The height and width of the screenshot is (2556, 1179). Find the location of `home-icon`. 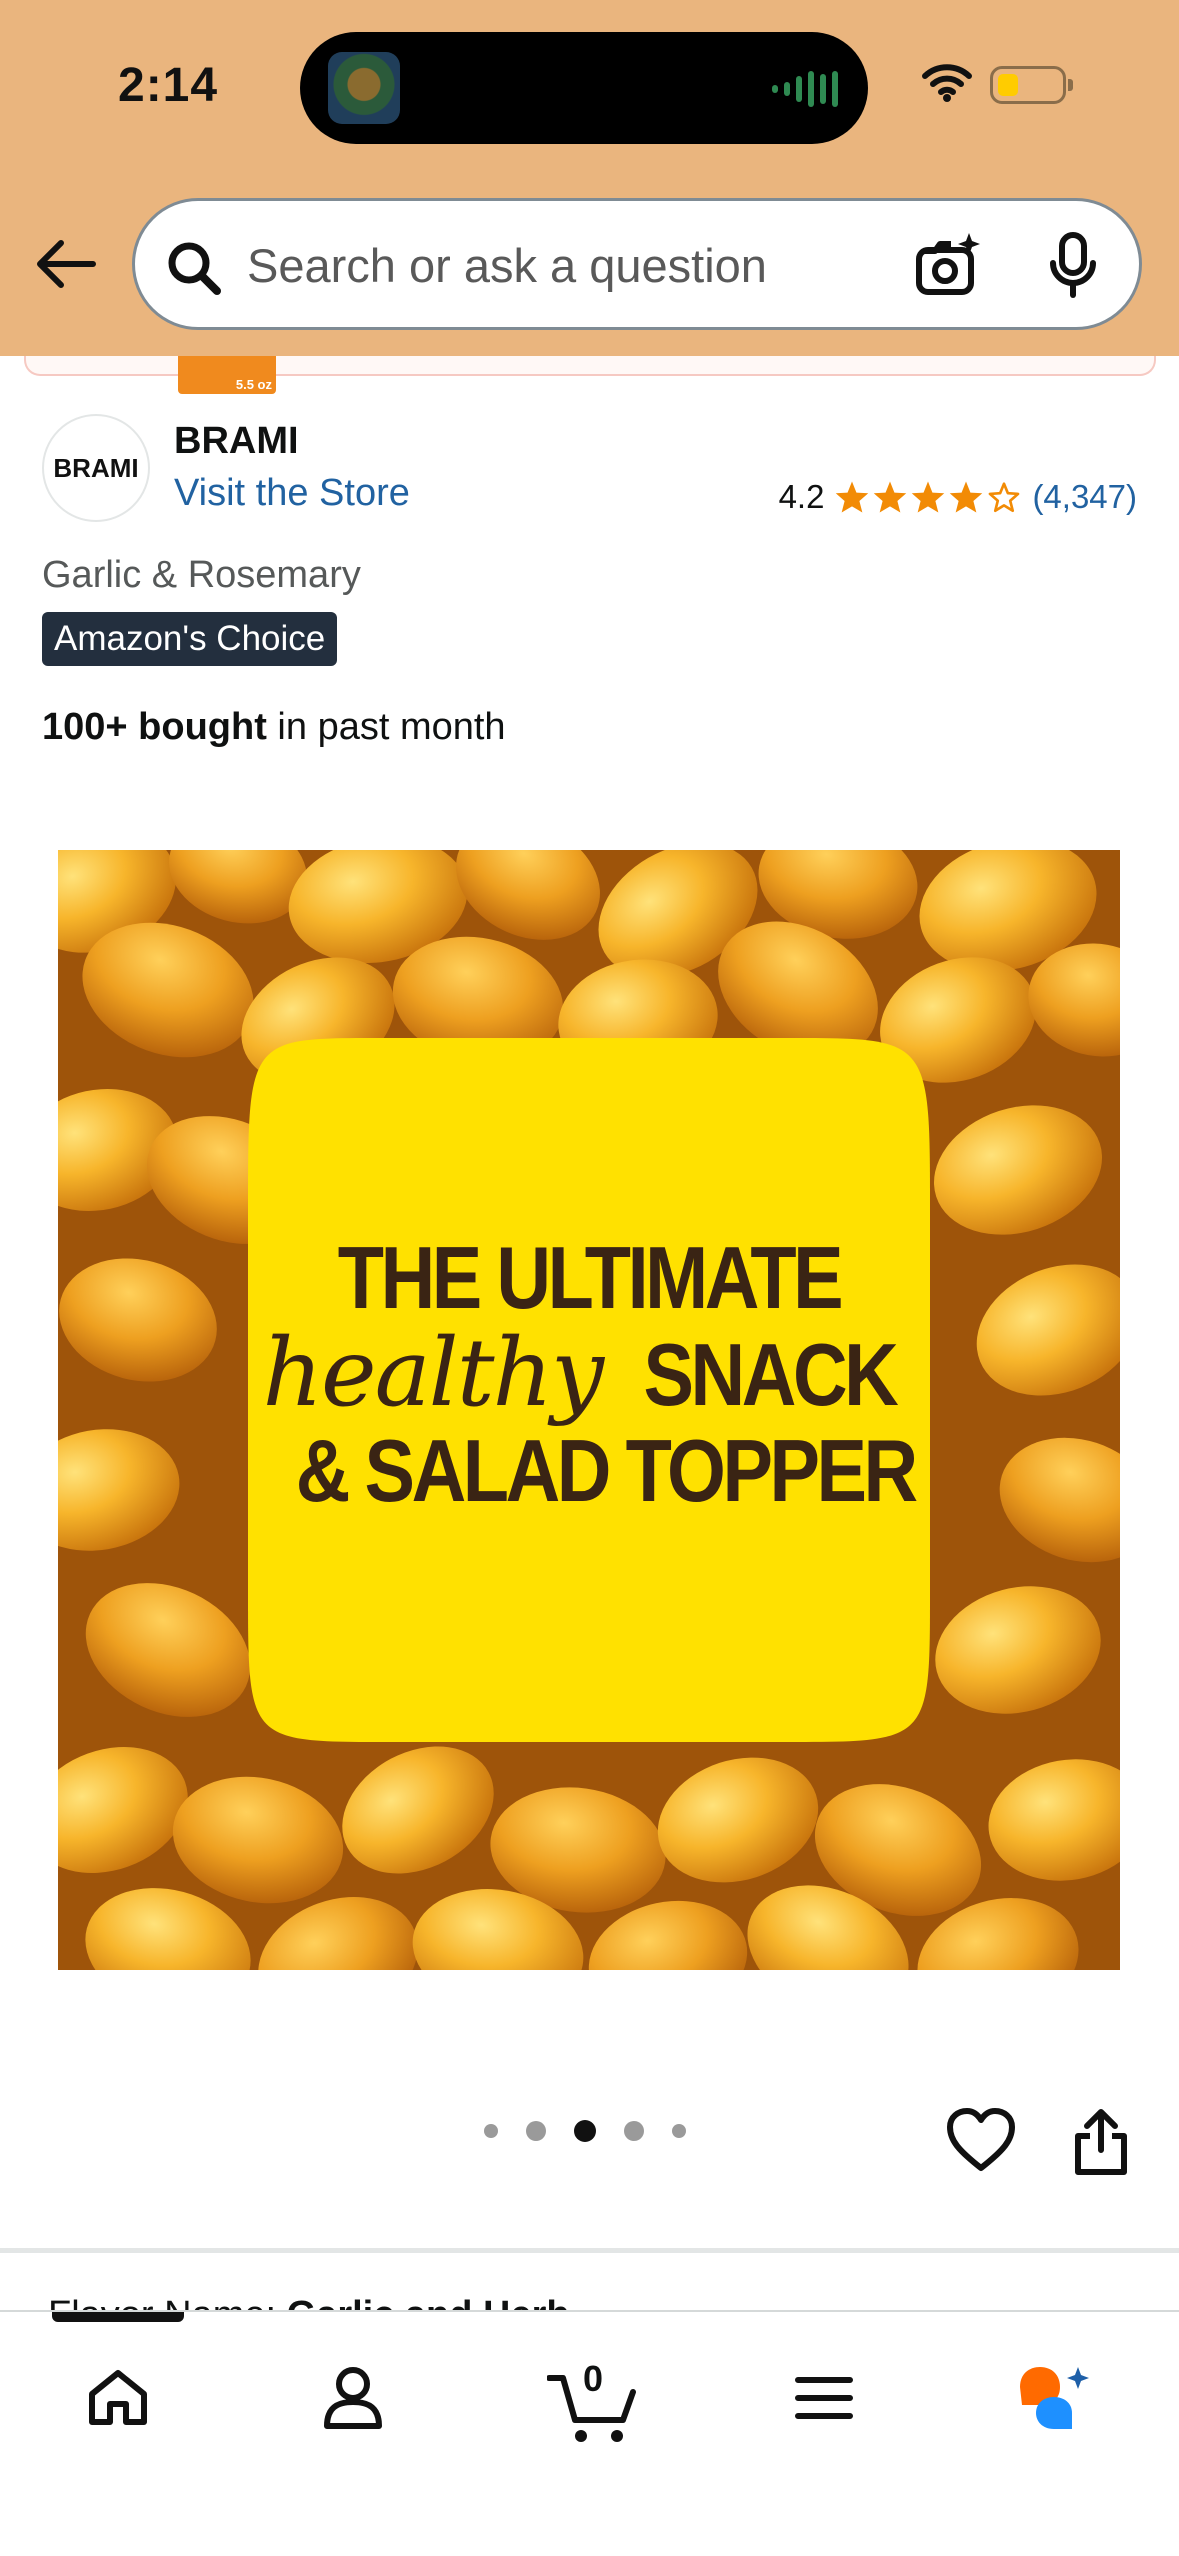

home-icon is located at coordinates (118, 2397).